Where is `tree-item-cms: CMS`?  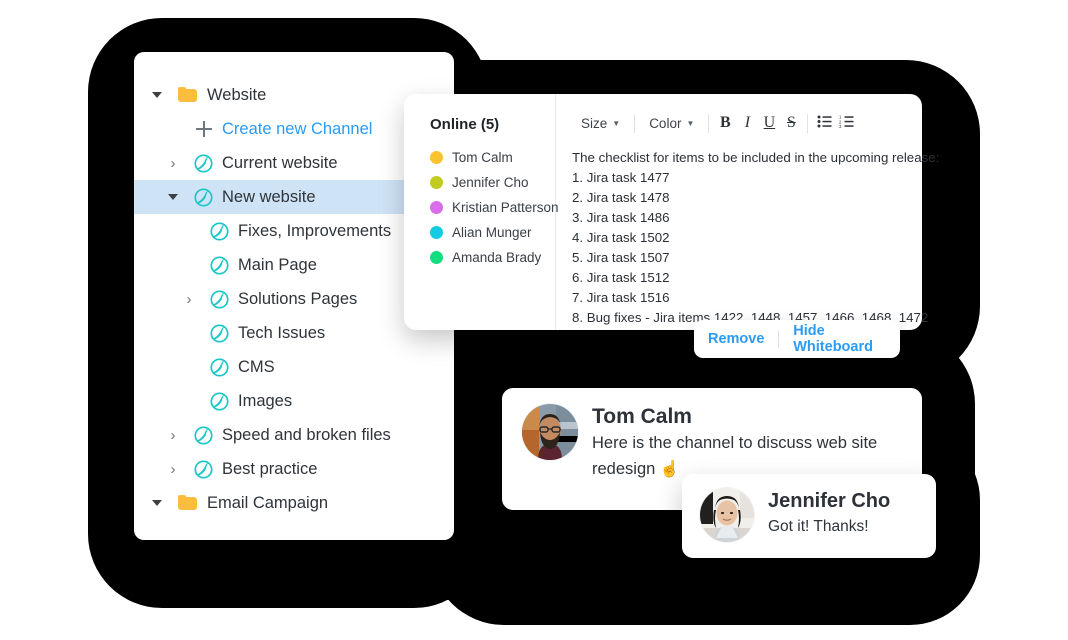 tree-item-cms: CMS is located at coordinates (294, 367).